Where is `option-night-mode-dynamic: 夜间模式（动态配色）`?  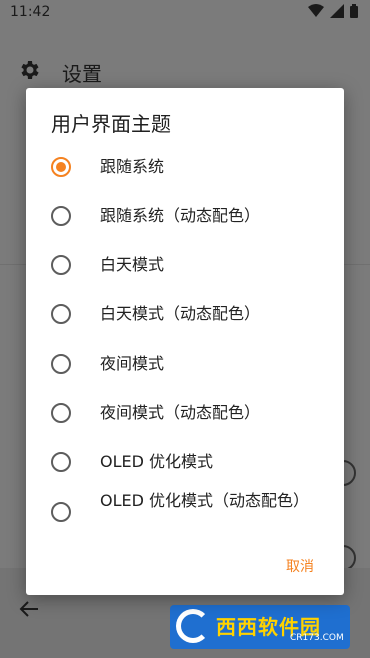 option-night-mode-dynamic: 夜间模式（动态配色） is located at coordinates (185, 413).